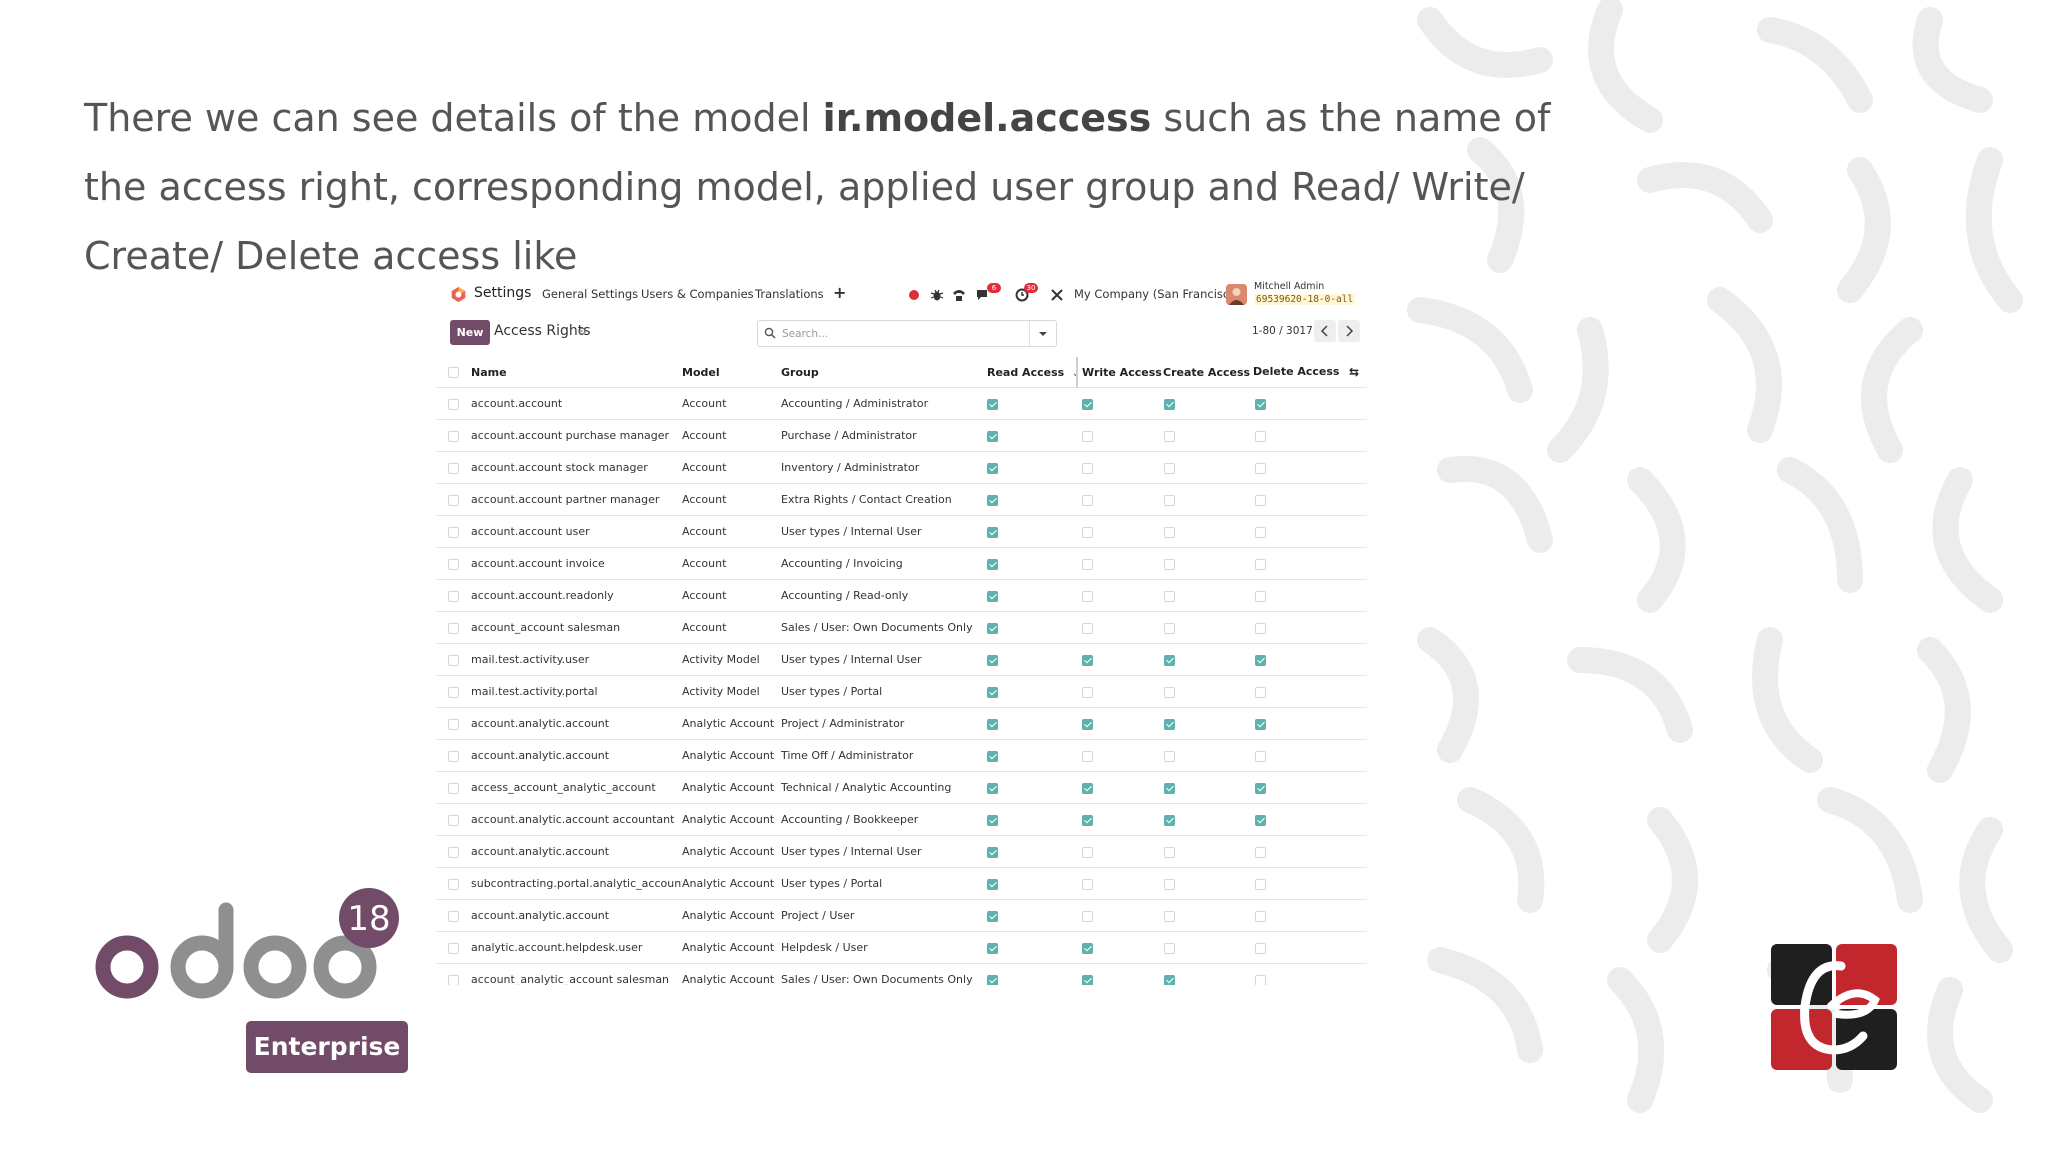  Describe the element at coordinates (884, 499) in the screenshot. I see `cell-group: Extra Rights / Contact Creation` at that location.